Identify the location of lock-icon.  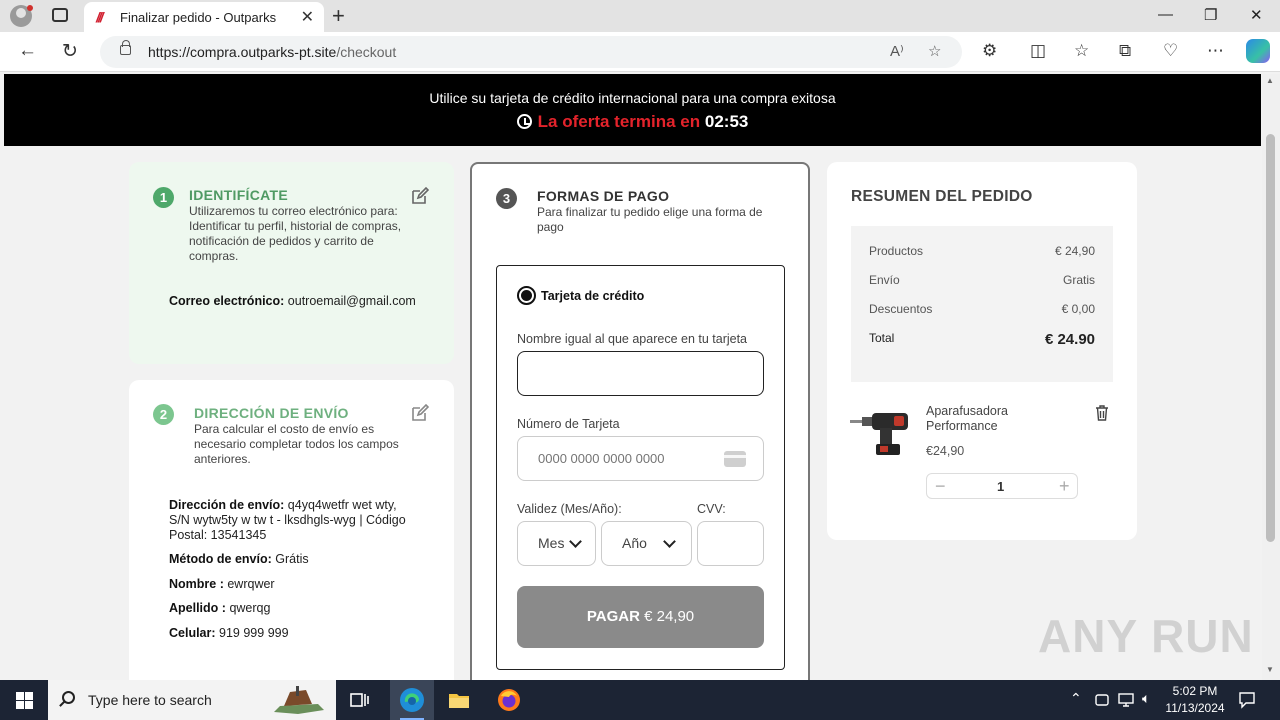
(125, 47).